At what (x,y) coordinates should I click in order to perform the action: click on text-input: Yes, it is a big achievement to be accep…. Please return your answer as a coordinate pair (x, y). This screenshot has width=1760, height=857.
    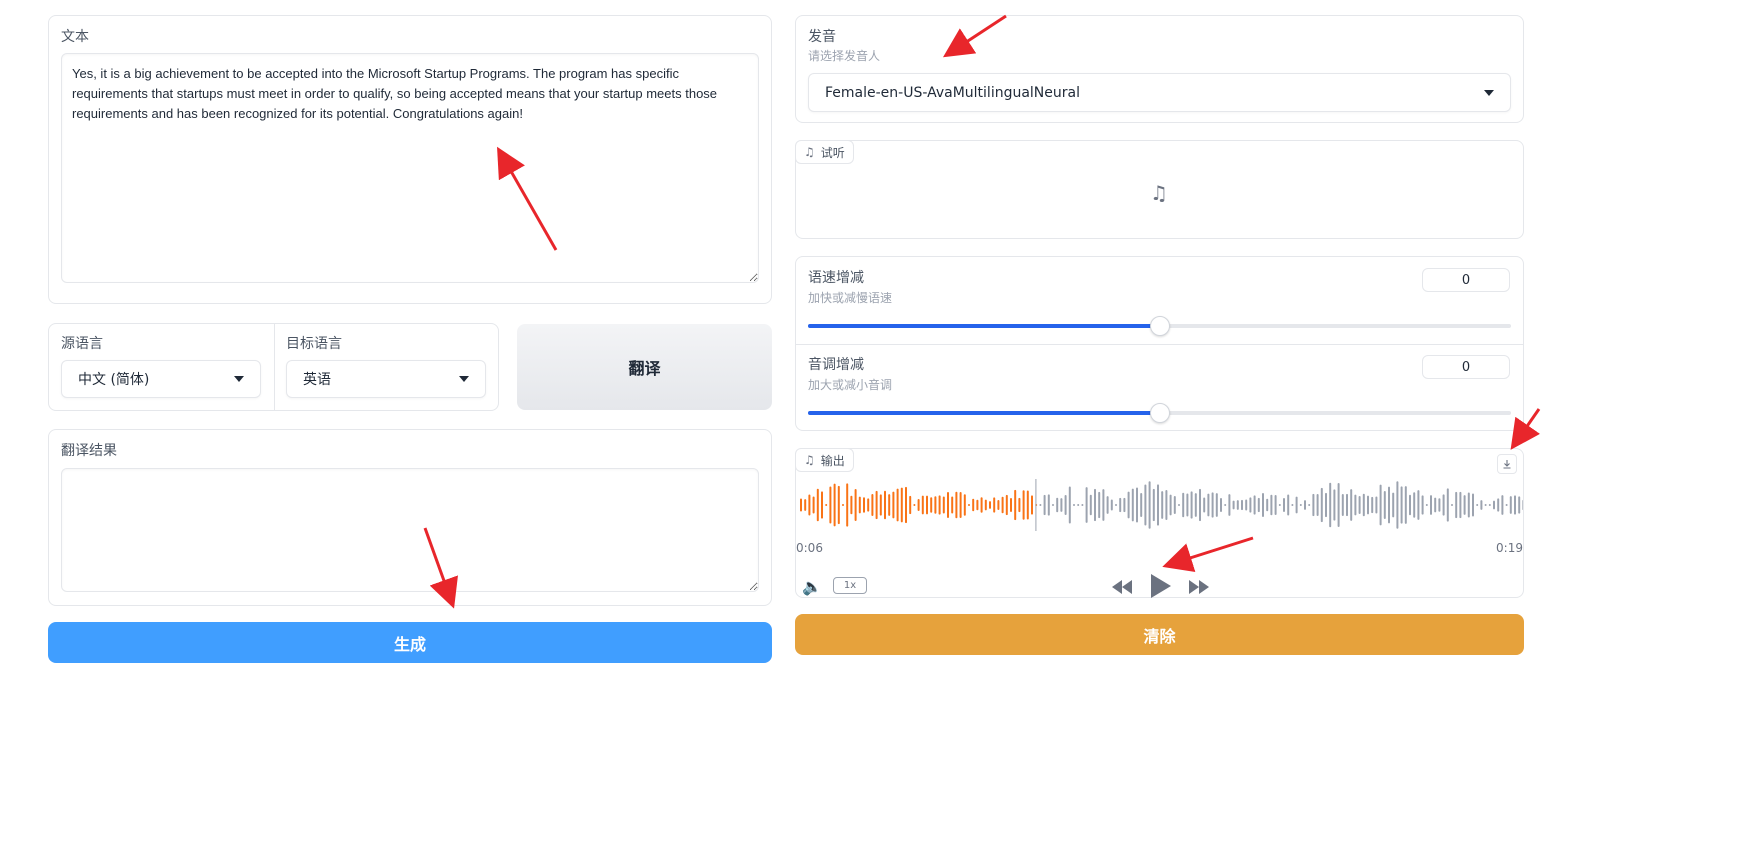
    Looking at the image, I should click on (410, 168).